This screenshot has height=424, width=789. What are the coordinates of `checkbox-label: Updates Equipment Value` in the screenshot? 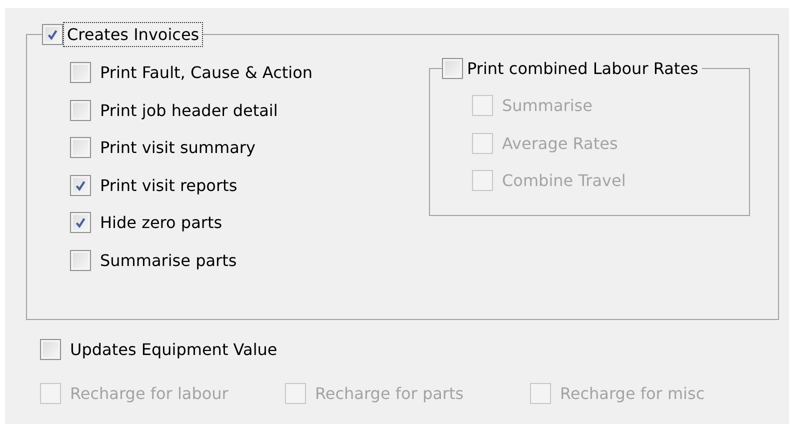 It's located at (174, 349).